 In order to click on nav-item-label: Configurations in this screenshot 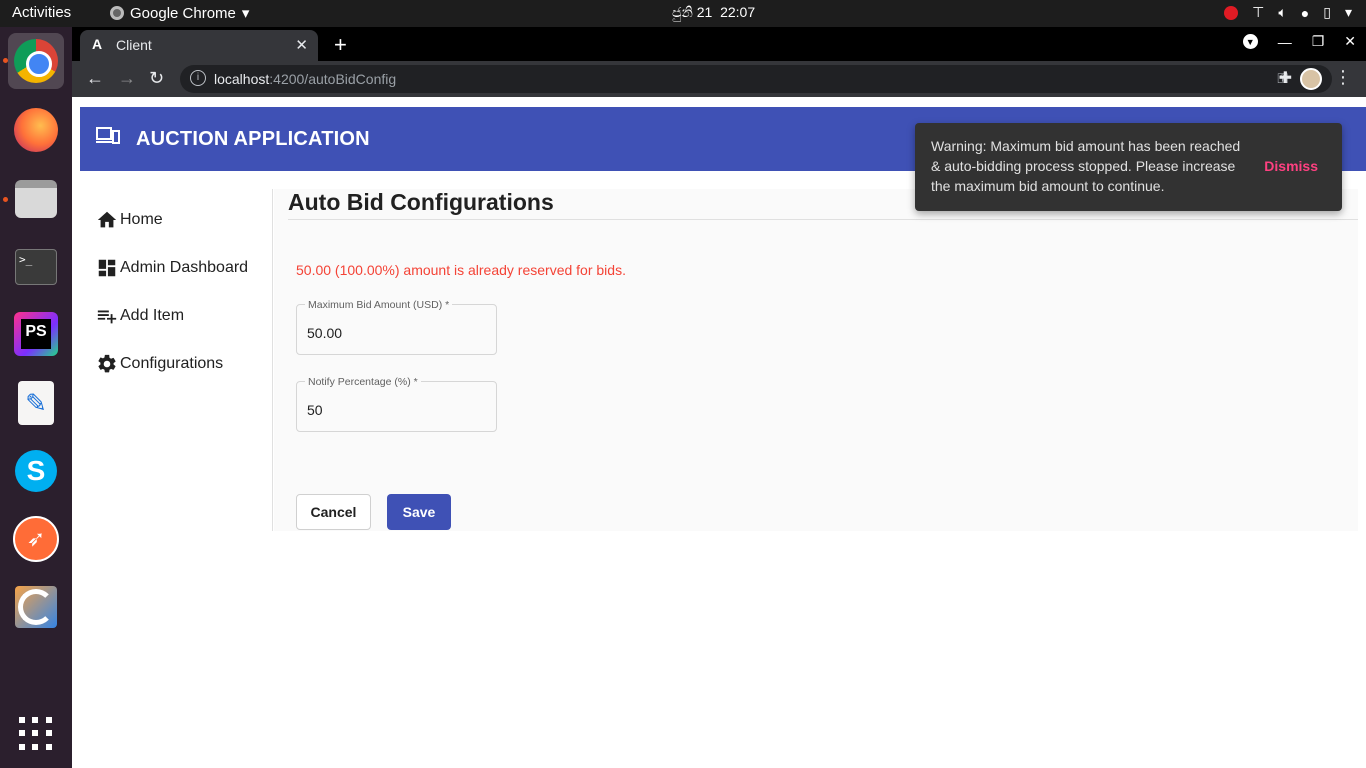, I will do `click(172, 363)`.